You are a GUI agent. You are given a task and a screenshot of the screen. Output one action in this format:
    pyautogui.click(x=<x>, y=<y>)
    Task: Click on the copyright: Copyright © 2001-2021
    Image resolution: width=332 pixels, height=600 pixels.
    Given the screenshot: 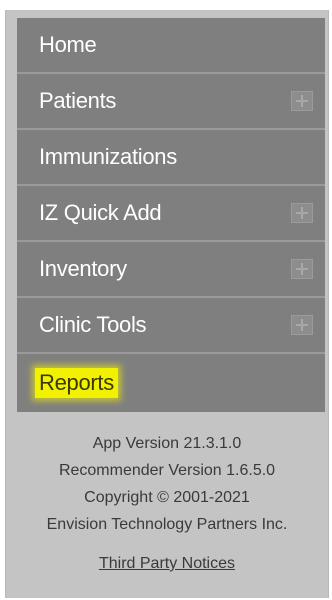 What is the action you would take?
    pyautogui.click(x=167, y=497)
    